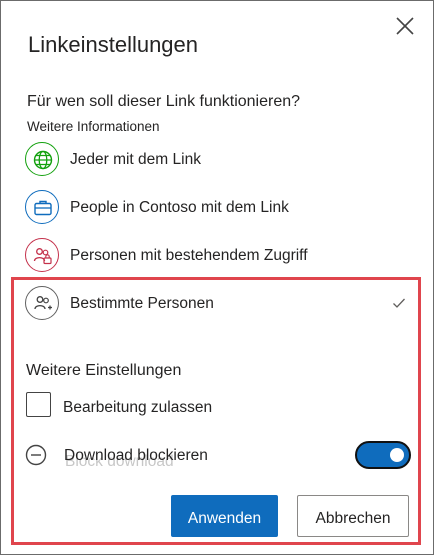 This screenshot has height=555, width=434. What do you see at coordinates (93, 127) in the screenshot?
I see `more-info-link: Weitere Informationen` at bounding box center [93, 127].